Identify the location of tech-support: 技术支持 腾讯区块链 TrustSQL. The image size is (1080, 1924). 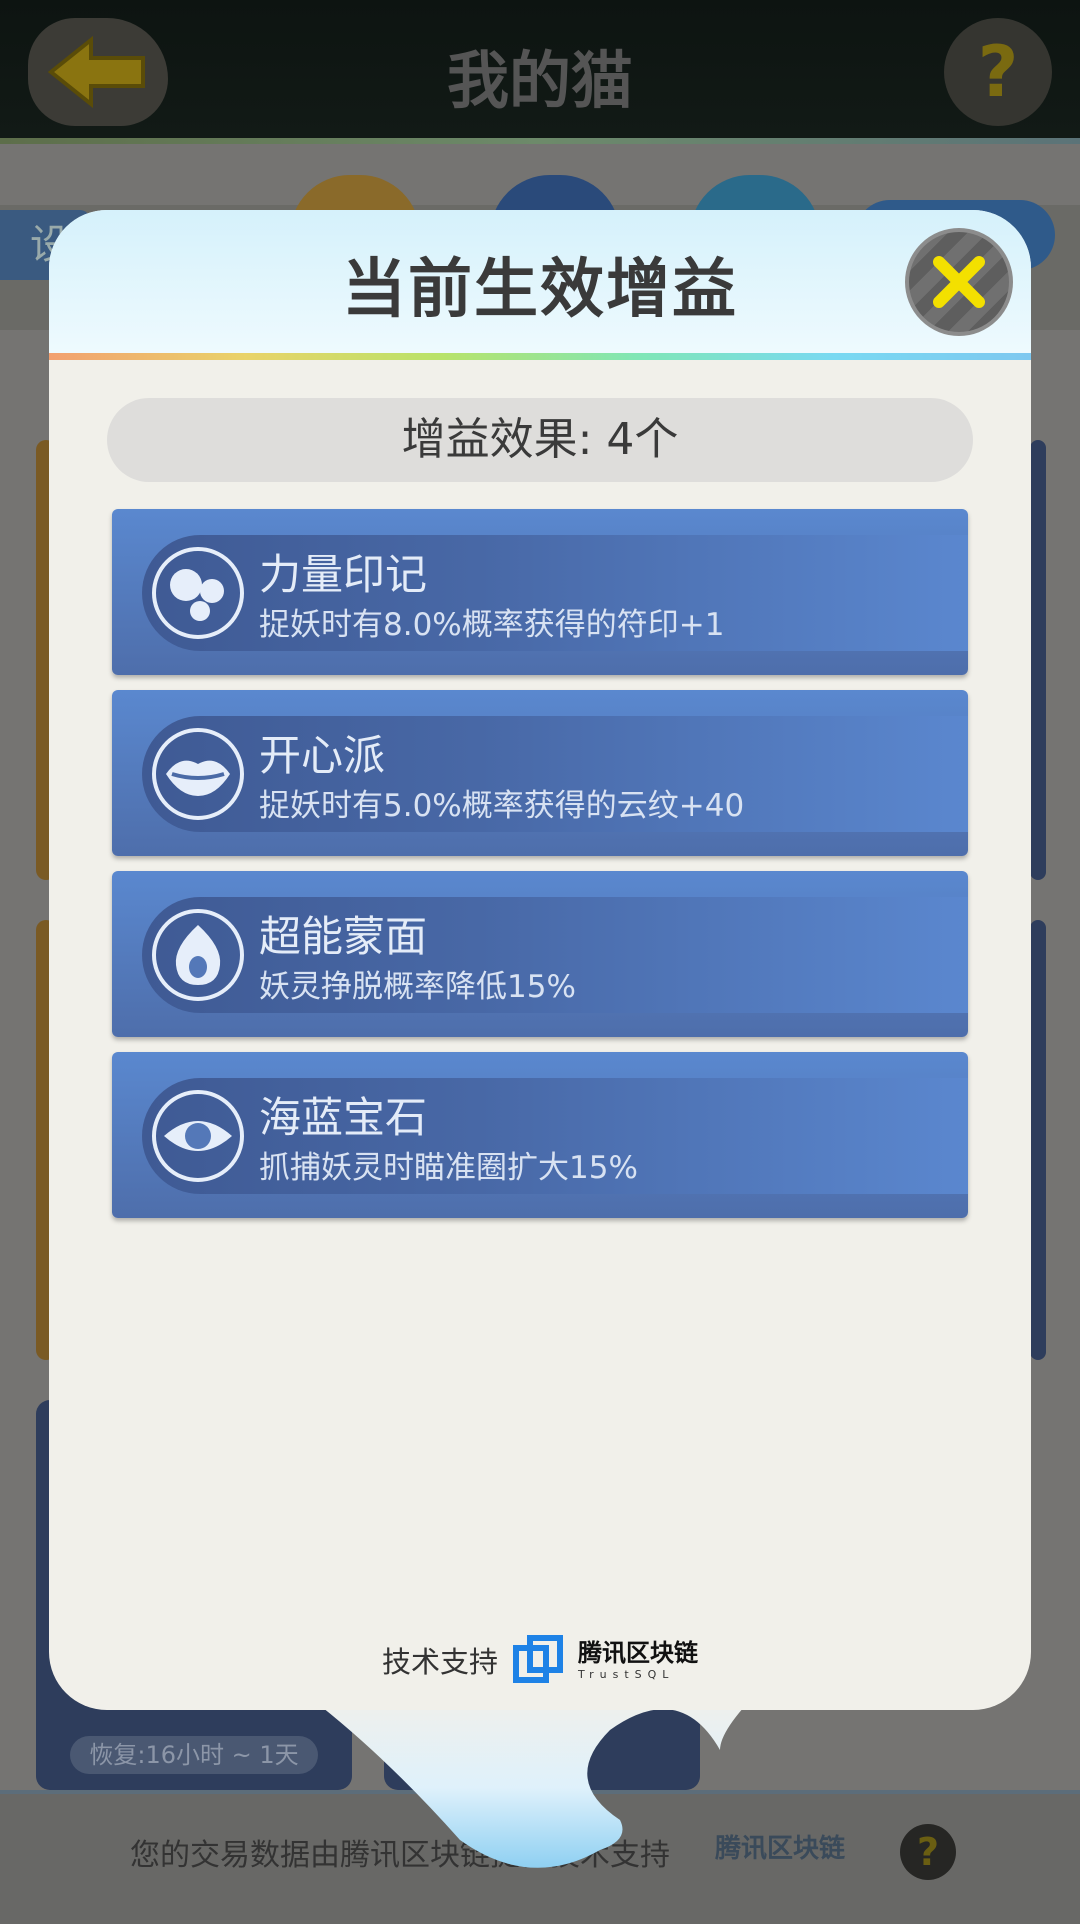
(540, 1660).